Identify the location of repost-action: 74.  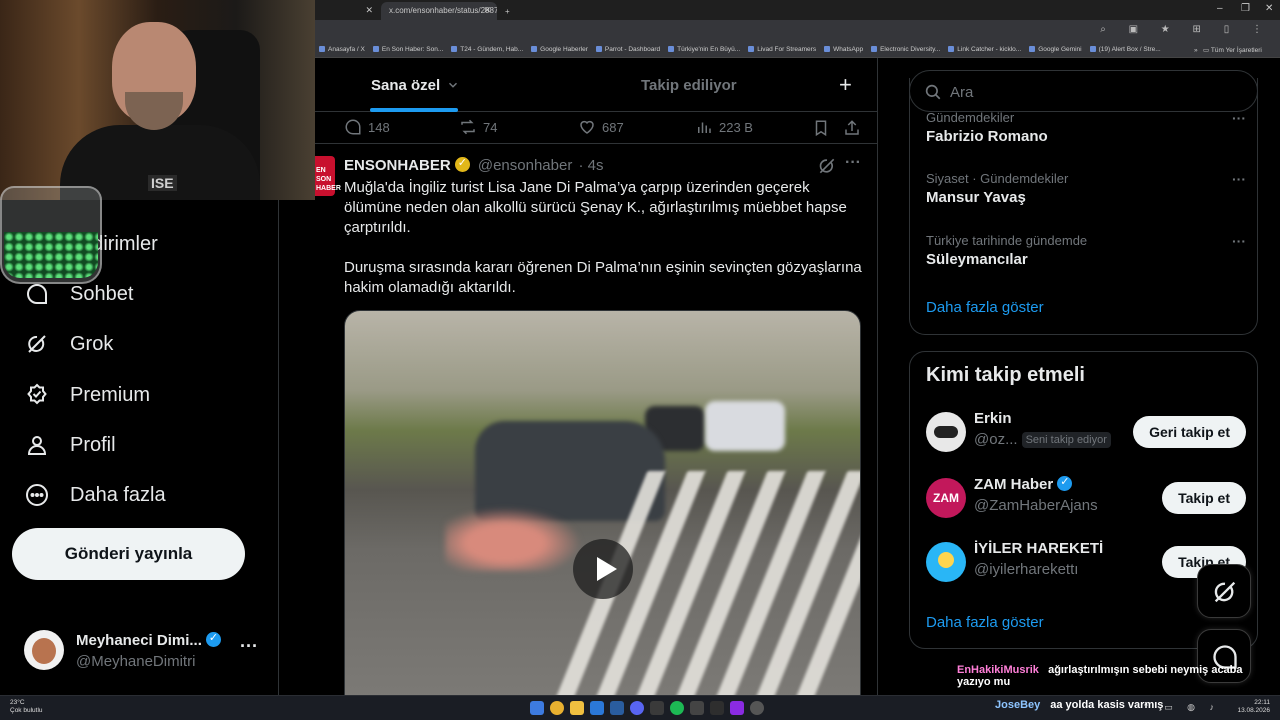
(478, 127).